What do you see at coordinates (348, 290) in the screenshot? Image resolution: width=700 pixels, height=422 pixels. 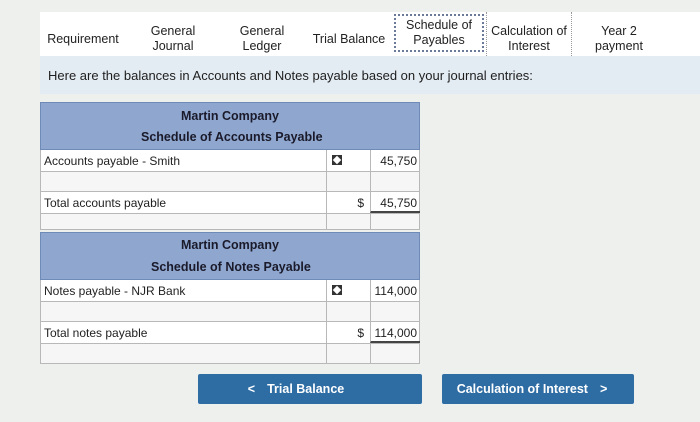 I see `notes-line-cell` at bounding box center [348, 290].